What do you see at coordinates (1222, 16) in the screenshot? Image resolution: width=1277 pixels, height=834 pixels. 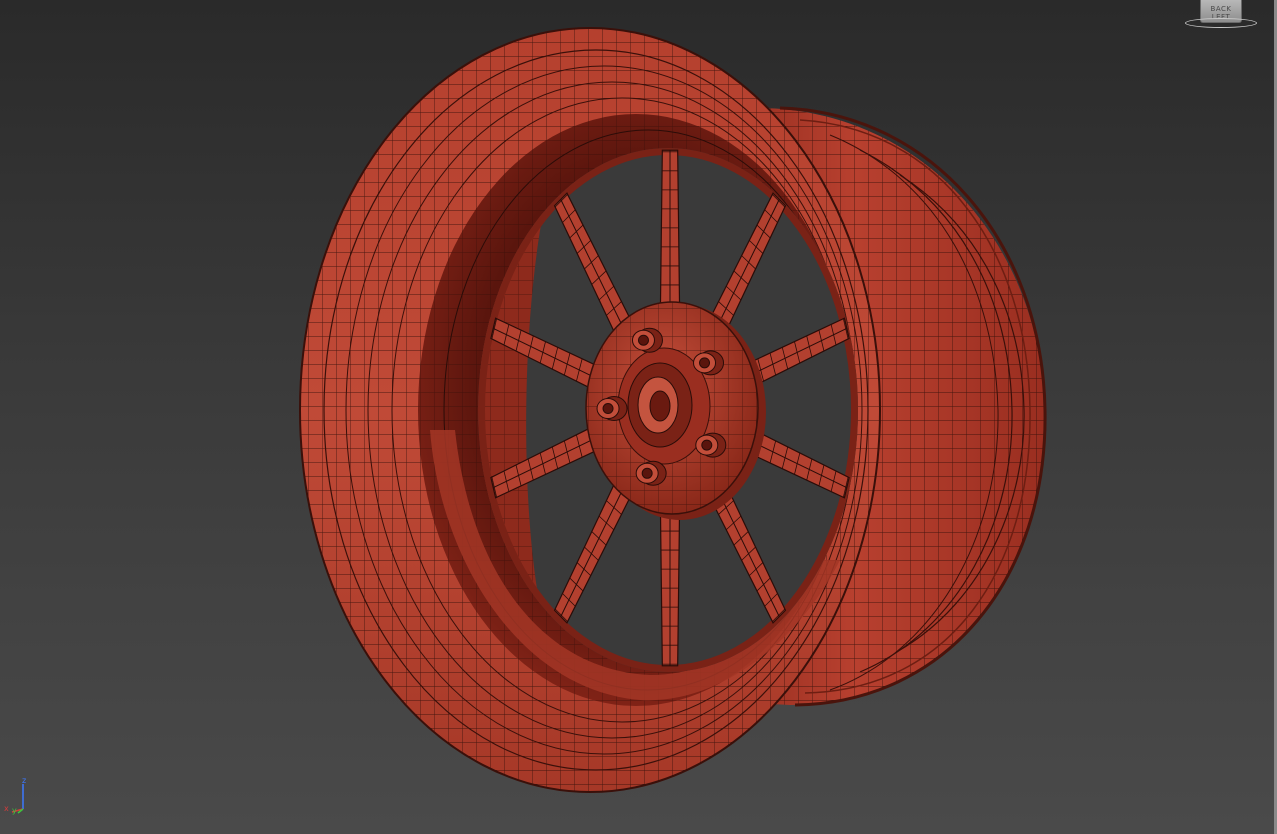 I see `viewcube: BACK LEFT` at bounding box center [1222, 16].